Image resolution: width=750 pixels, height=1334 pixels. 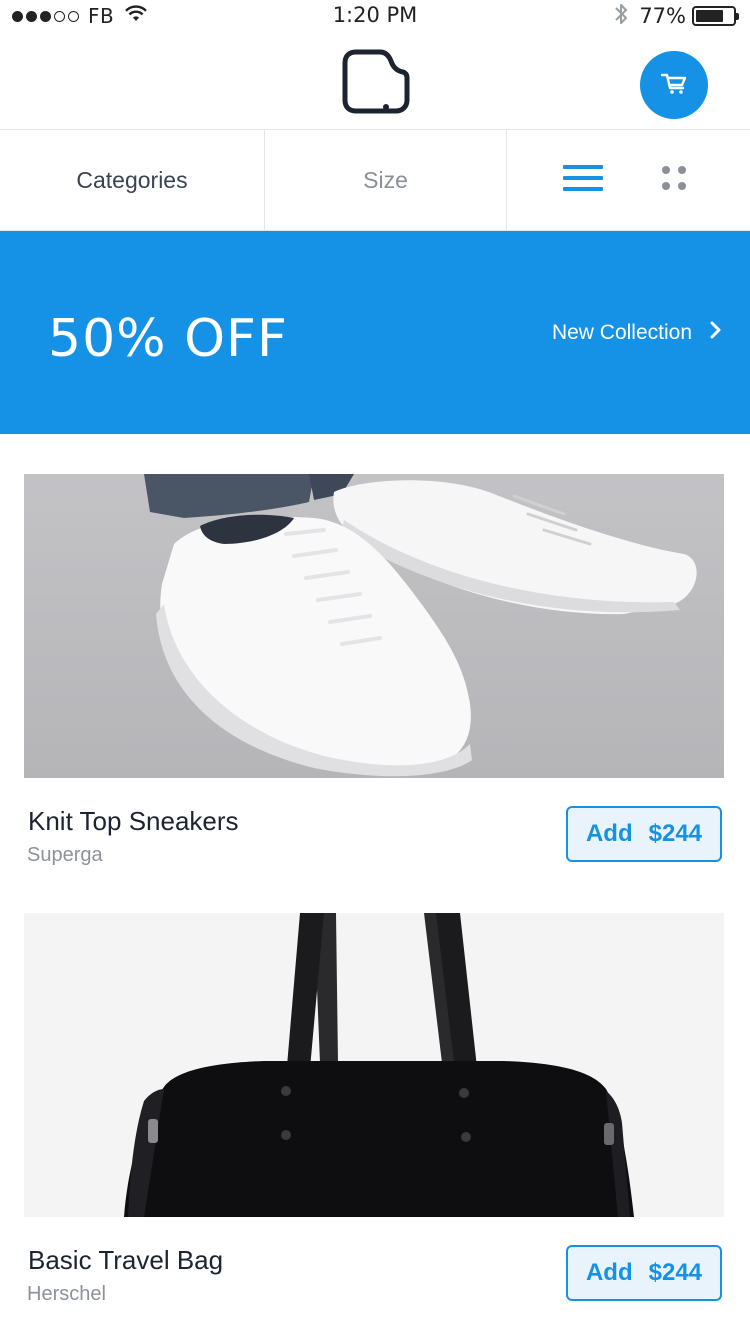 I want to click on status-left: FB, so click(x=80, y=16).